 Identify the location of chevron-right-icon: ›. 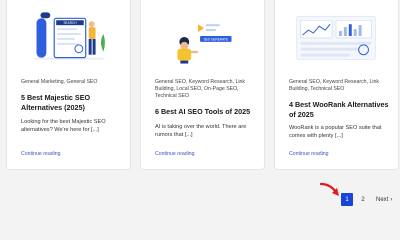
(391, 199).